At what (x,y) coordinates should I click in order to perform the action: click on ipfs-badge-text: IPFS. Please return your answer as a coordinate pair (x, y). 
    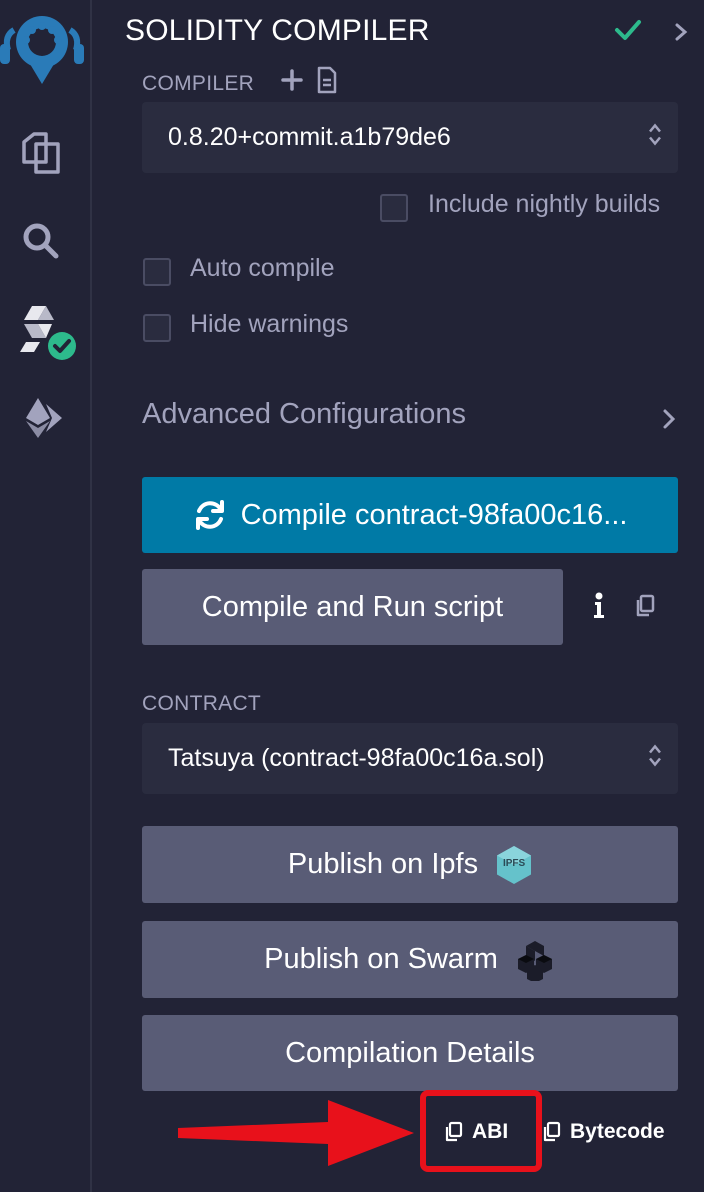
    Looking at the image, I should click on (514, 863).